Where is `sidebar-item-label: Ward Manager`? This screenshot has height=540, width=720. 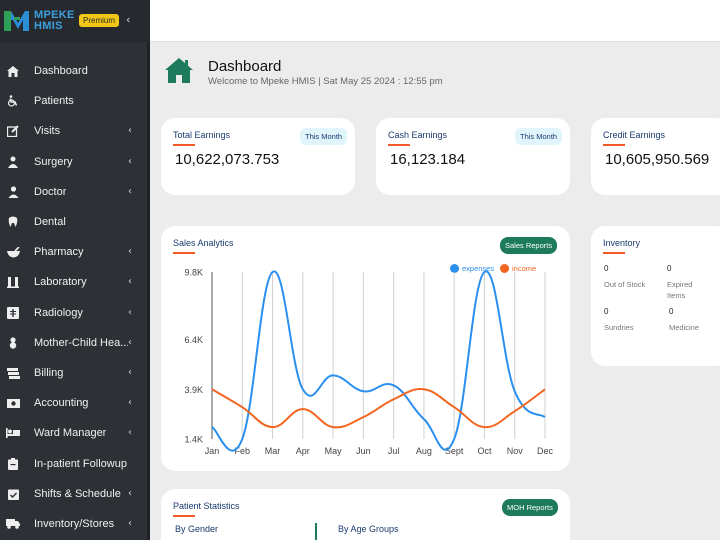 sidebar-item-label: Ward Manager is located at coordinates (70, 433).